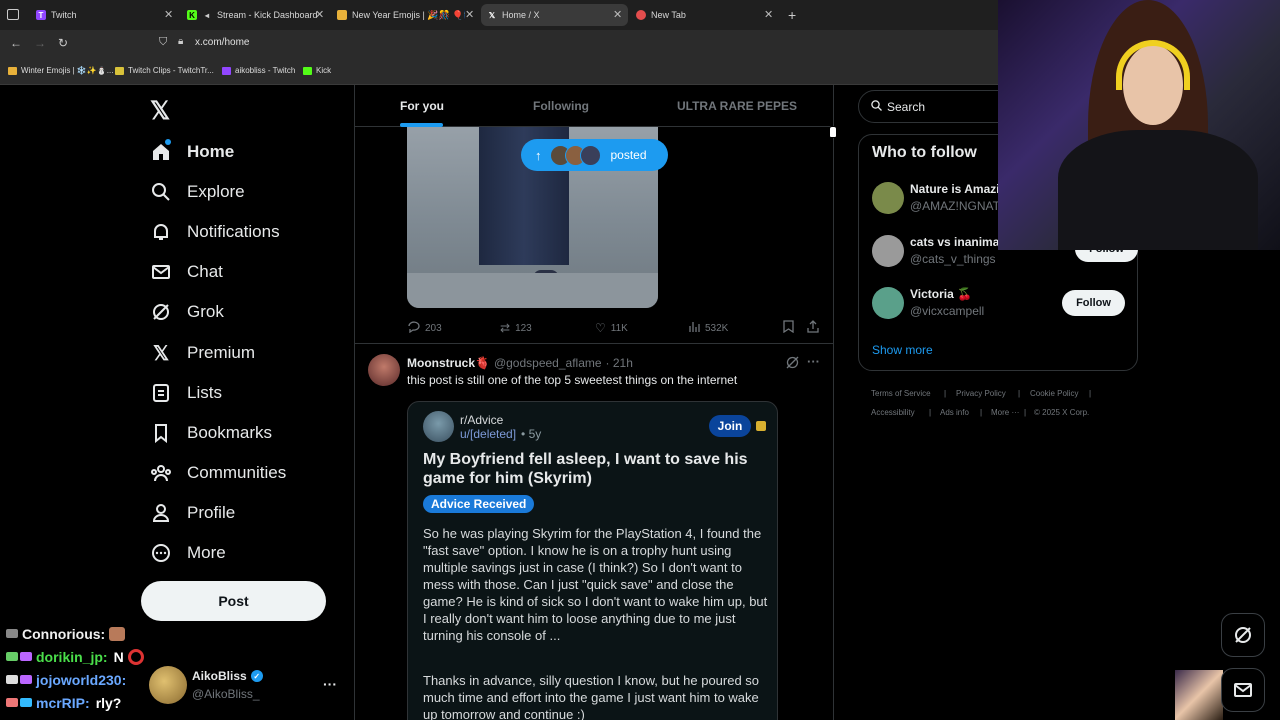 The width and height of the screenshot is (1280, 720). Describe the element at coordinates (737, 106) in the screenshot. I see `tab-ultra-rare-pepes: ULTRA RARE PEPES` at that location.